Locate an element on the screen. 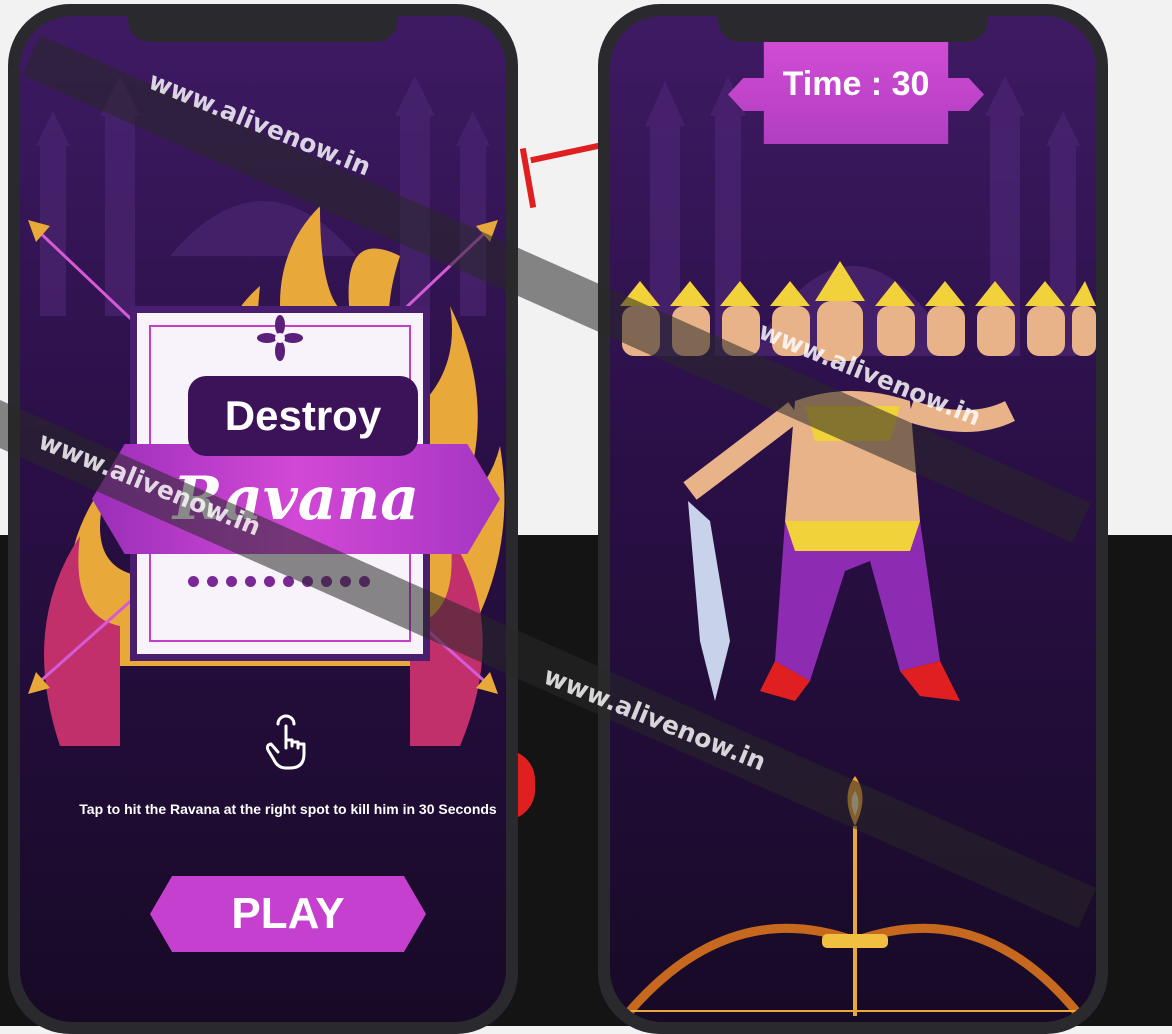 This screenshot has height=1034, width=1172. play-button: PLAY is located at coordinates (288, 914).